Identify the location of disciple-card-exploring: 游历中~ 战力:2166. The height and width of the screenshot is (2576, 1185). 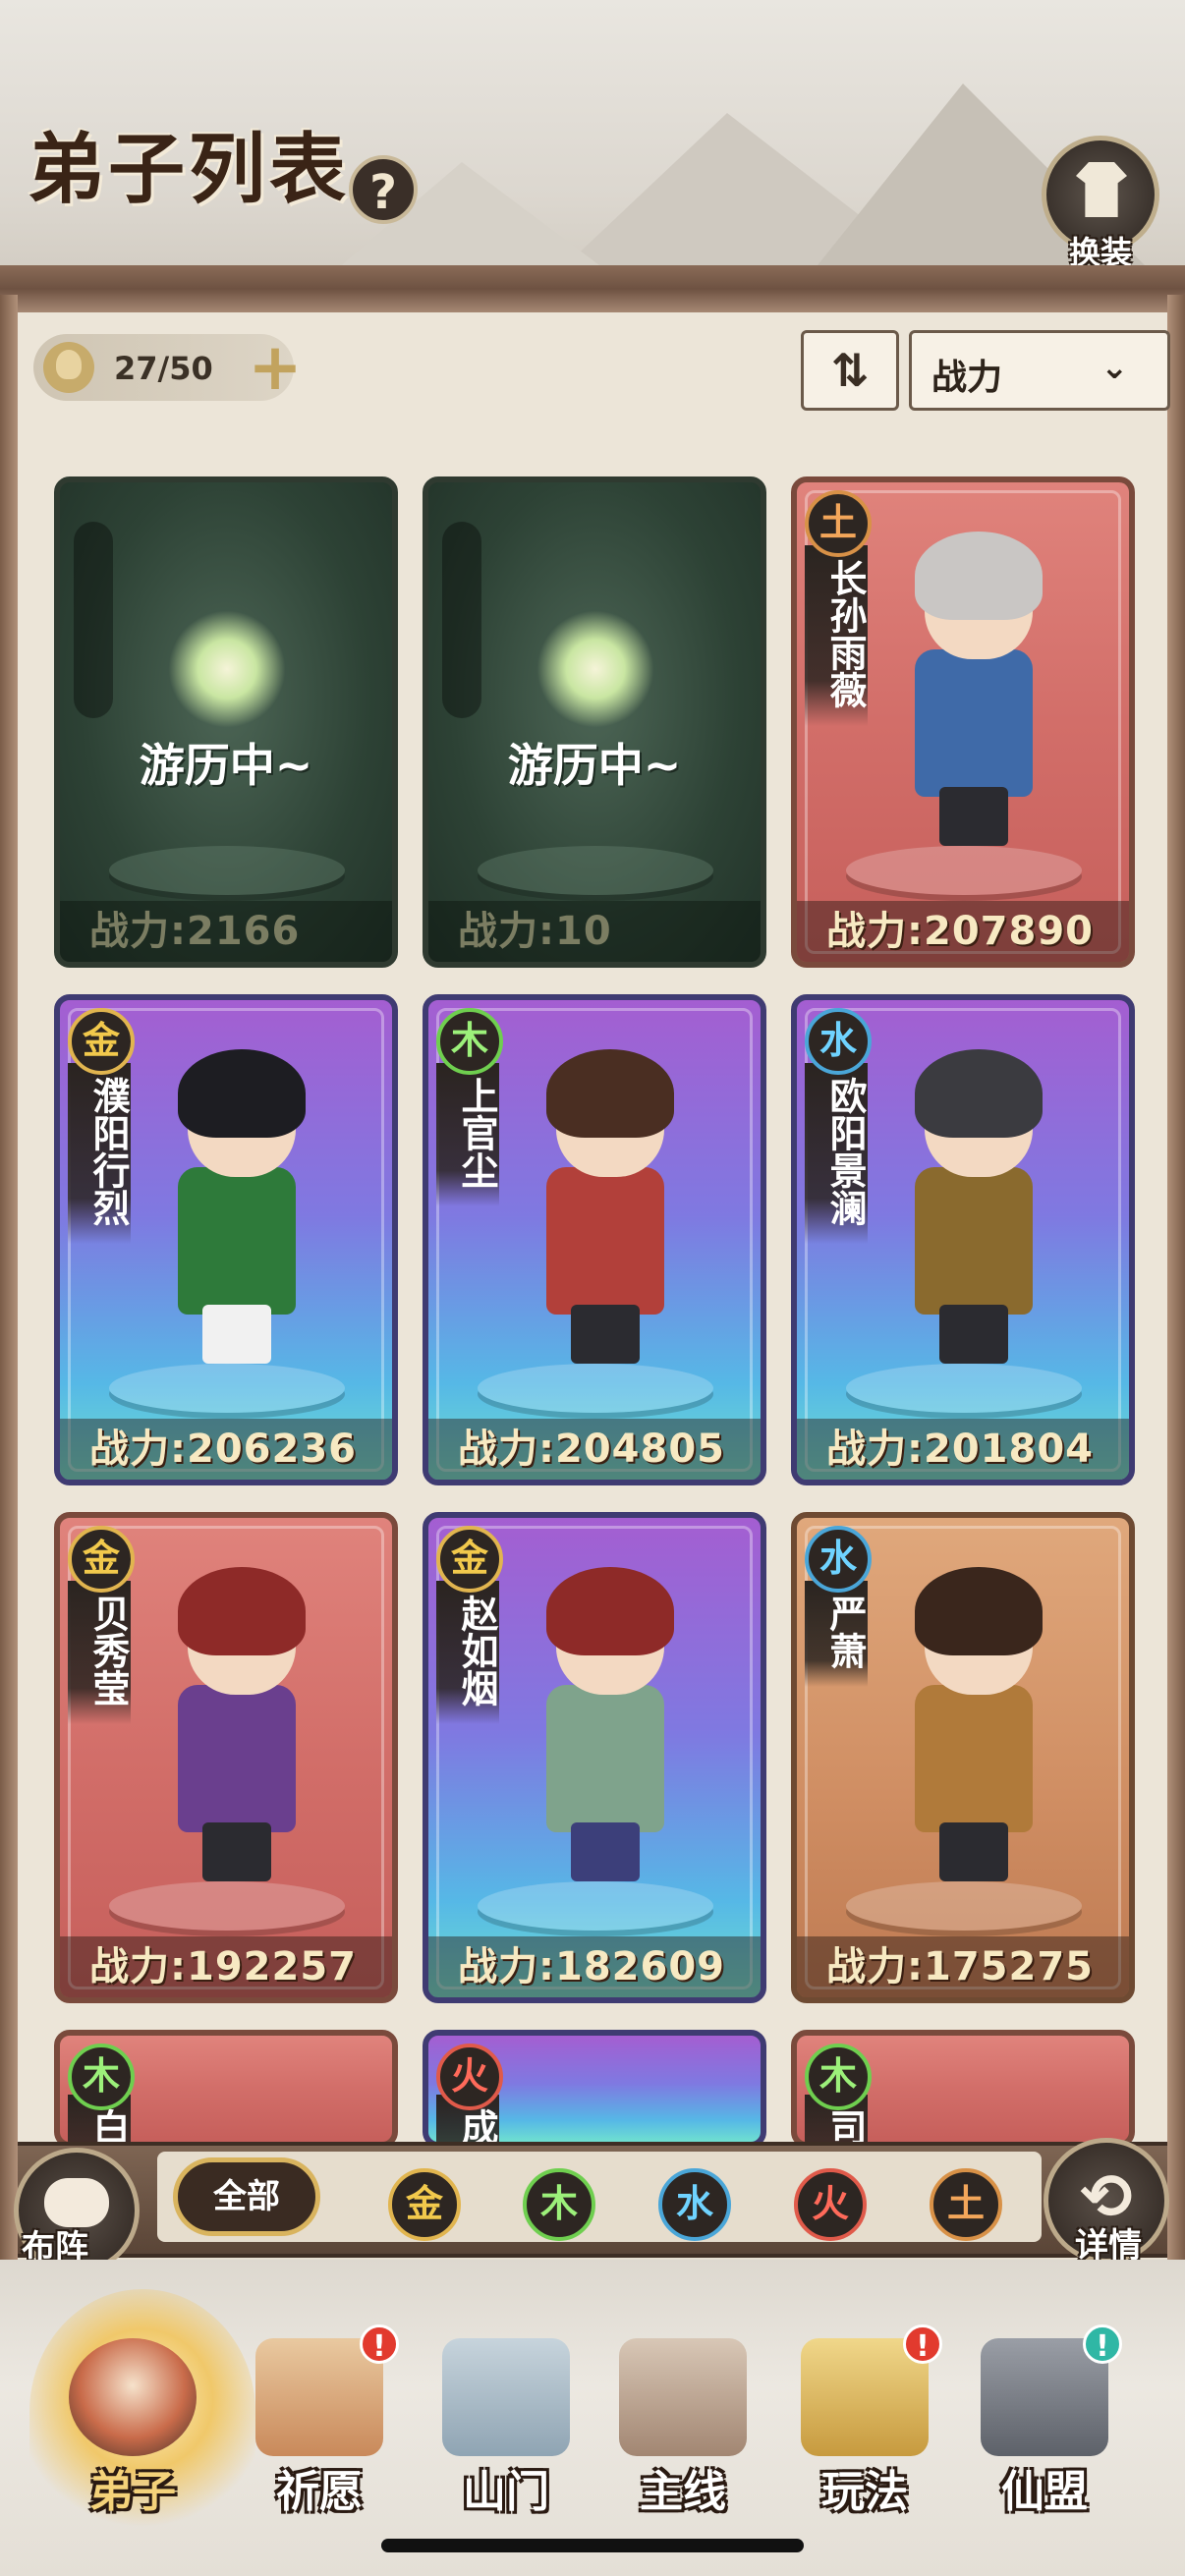
(226, 722).